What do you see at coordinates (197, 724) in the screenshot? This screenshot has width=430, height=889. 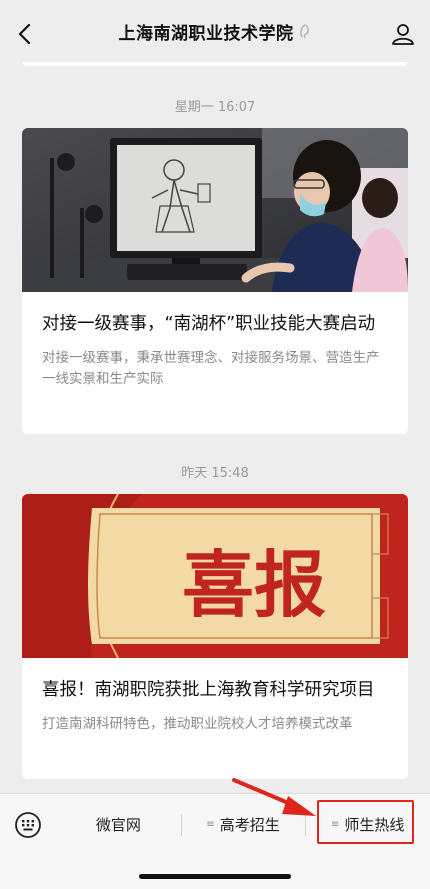 I see `article-description: 打造南湖科研特色，推动职业院校人才培养模式改革` at bounding box center [197, 724].